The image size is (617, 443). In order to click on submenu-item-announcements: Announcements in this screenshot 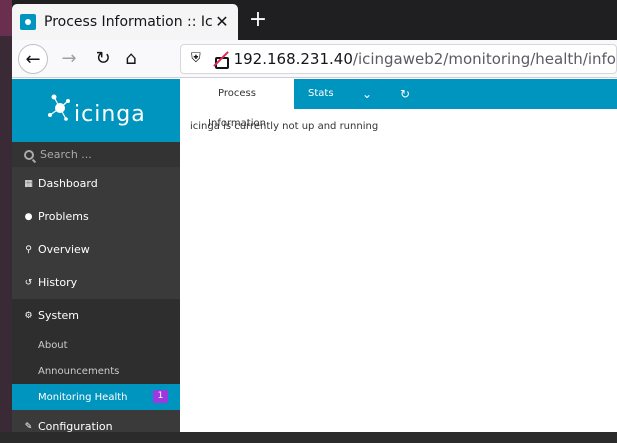, I will do `click(96, 371)`.